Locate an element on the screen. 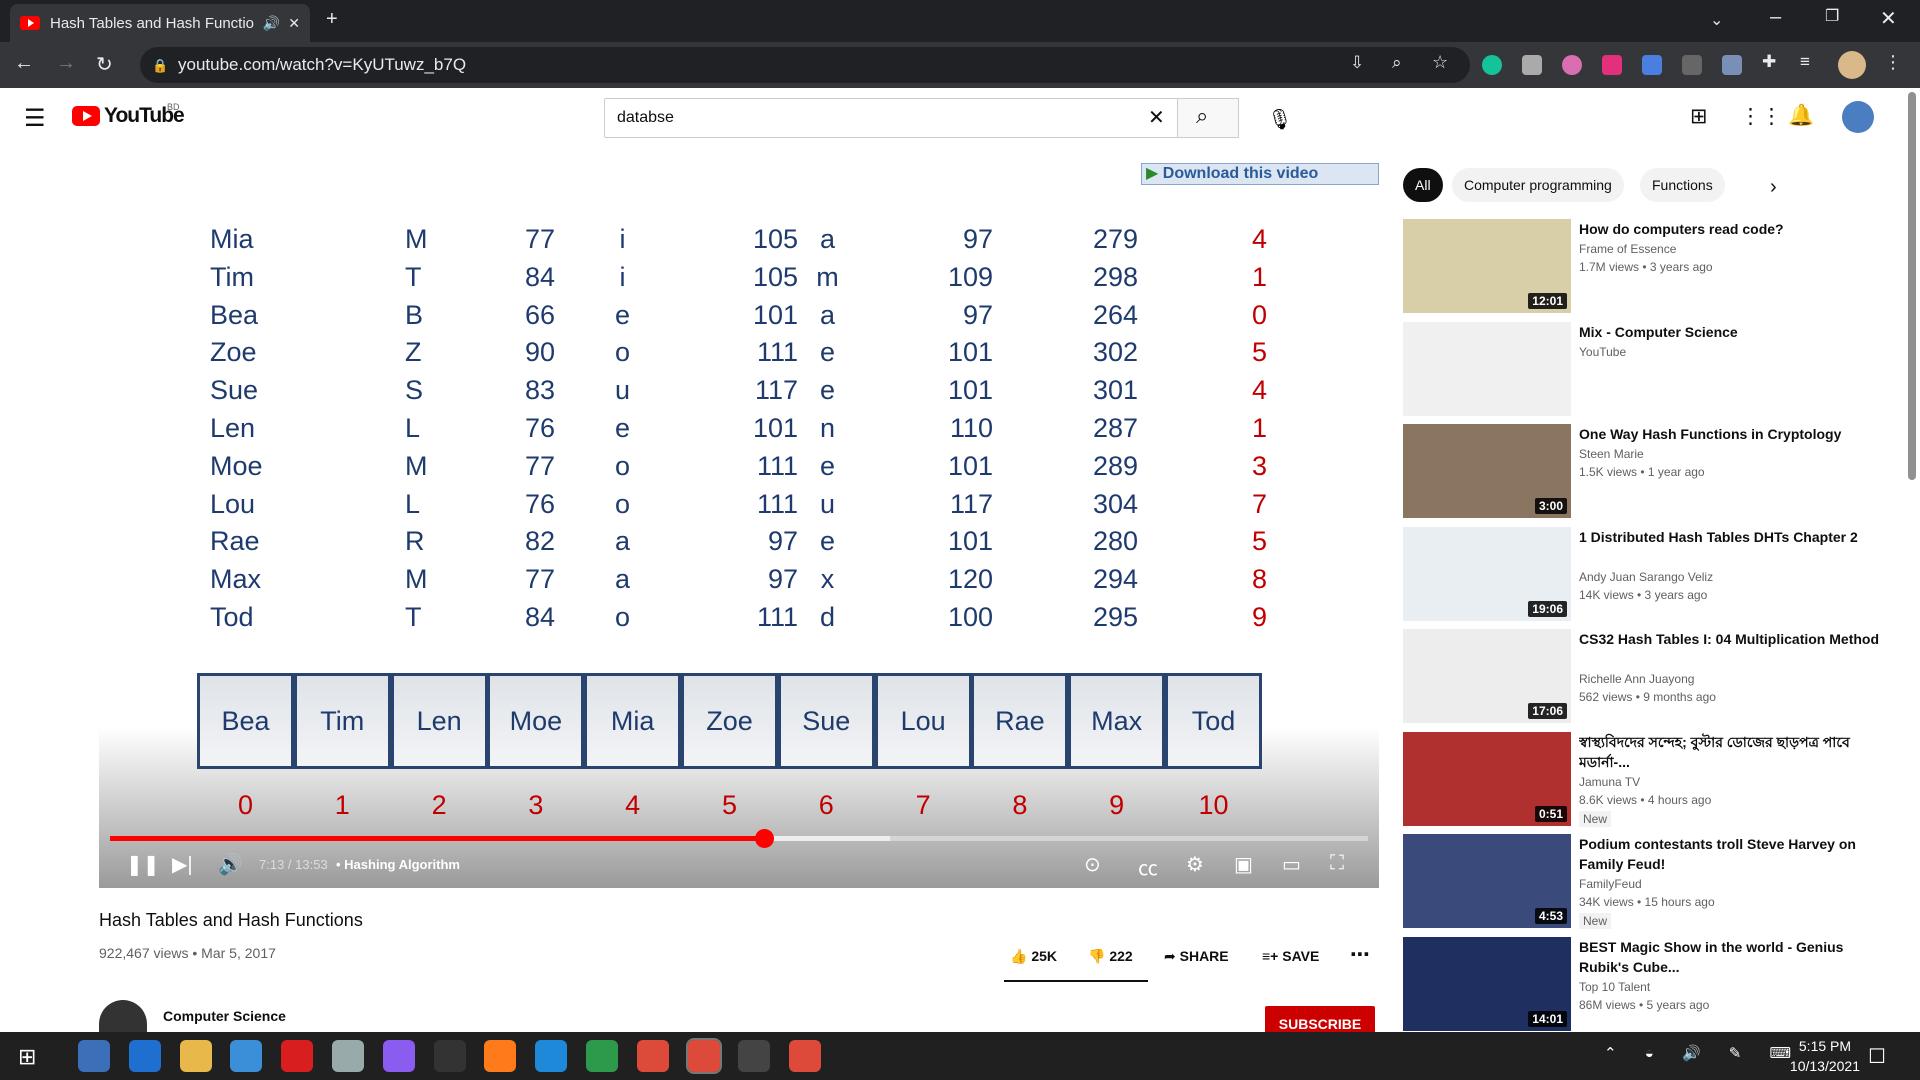 Image resolution: width=1920 pixels, height=1080 pixels. microphone-icon: 🎙 is located at coordinates (1280, 120).